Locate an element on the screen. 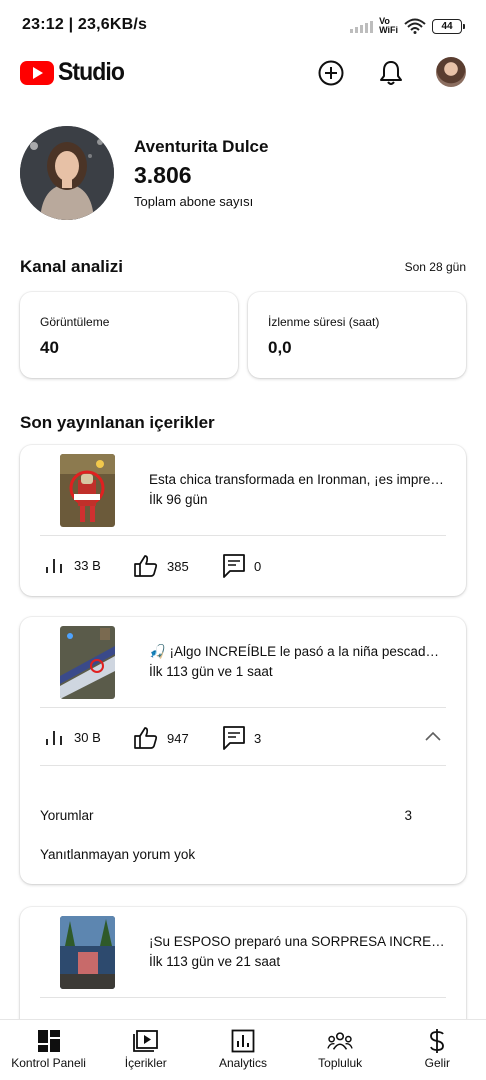  analytics-icon is located at coordinates (243, 1041).